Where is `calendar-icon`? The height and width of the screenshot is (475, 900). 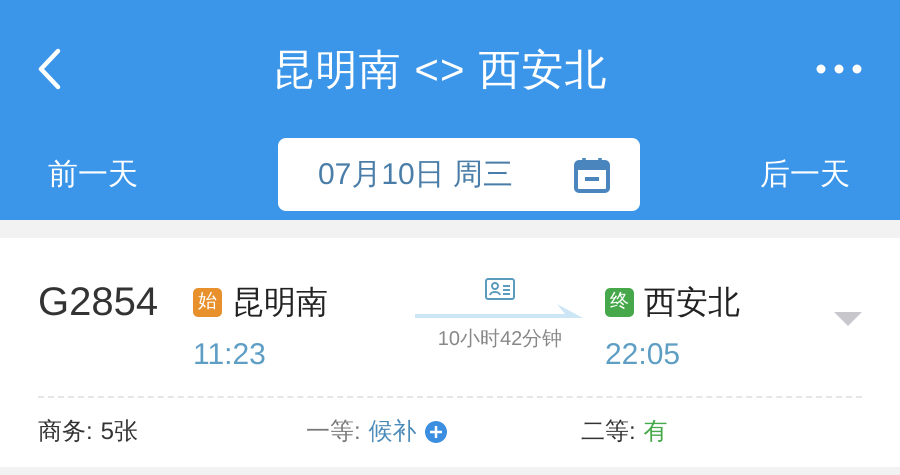 calendar-icon is located at coordinates (592, 175).